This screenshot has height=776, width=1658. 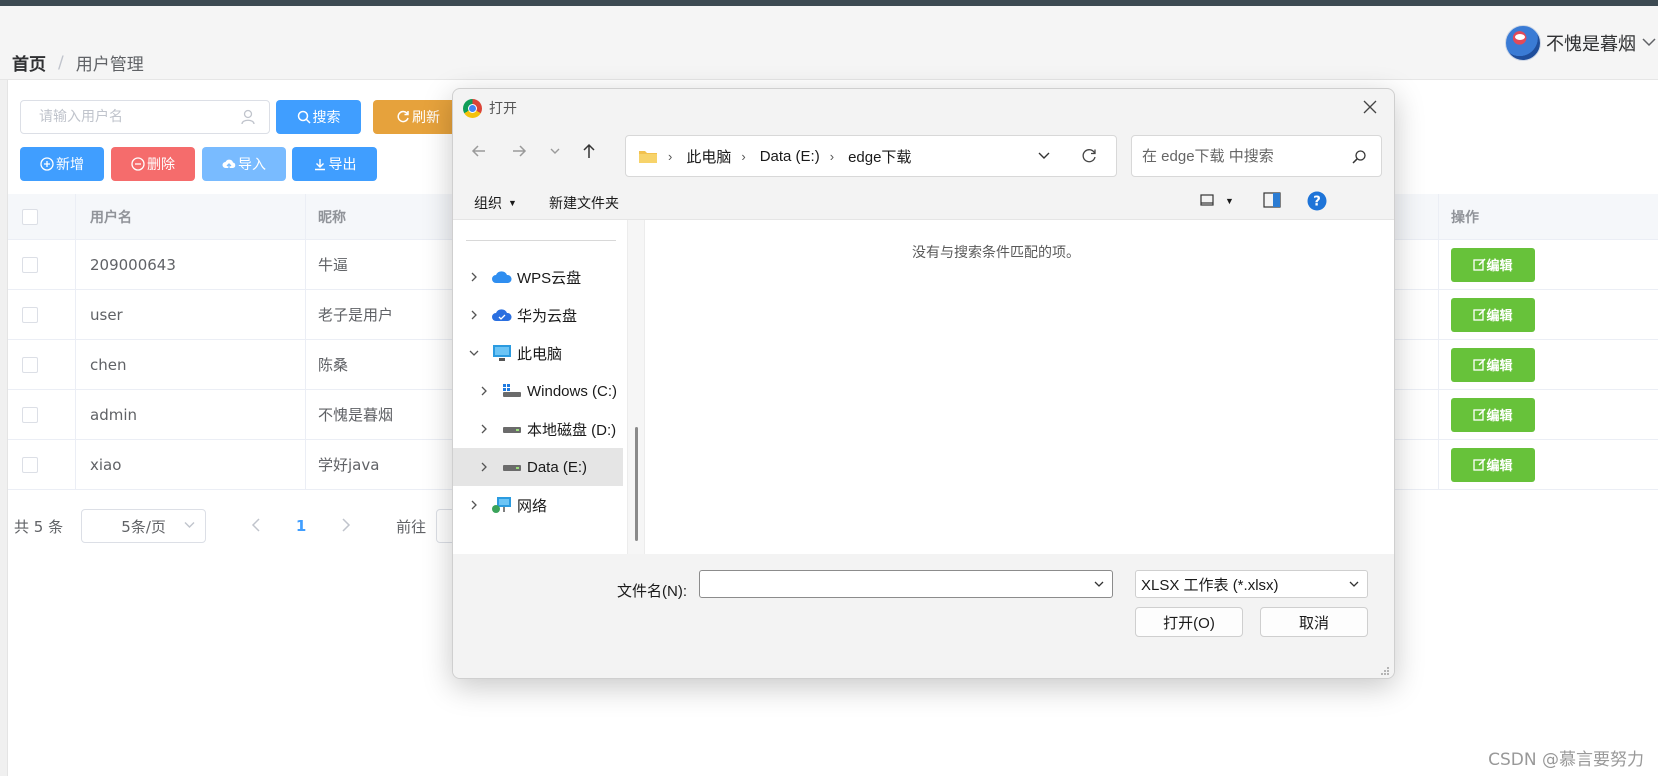 I want to click on view-mode-icon, so click(x=1207, y=200).